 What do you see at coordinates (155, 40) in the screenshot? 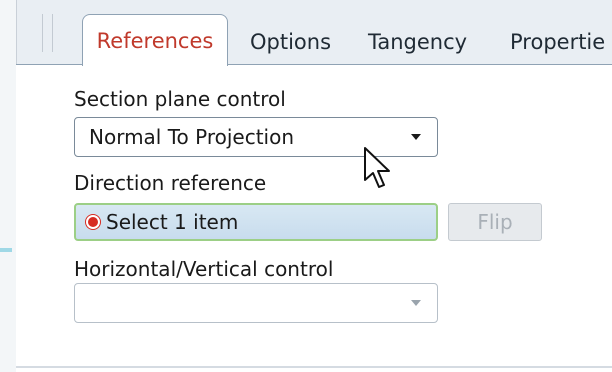
I see `tab-references: References` at bounding box center [155, 40].